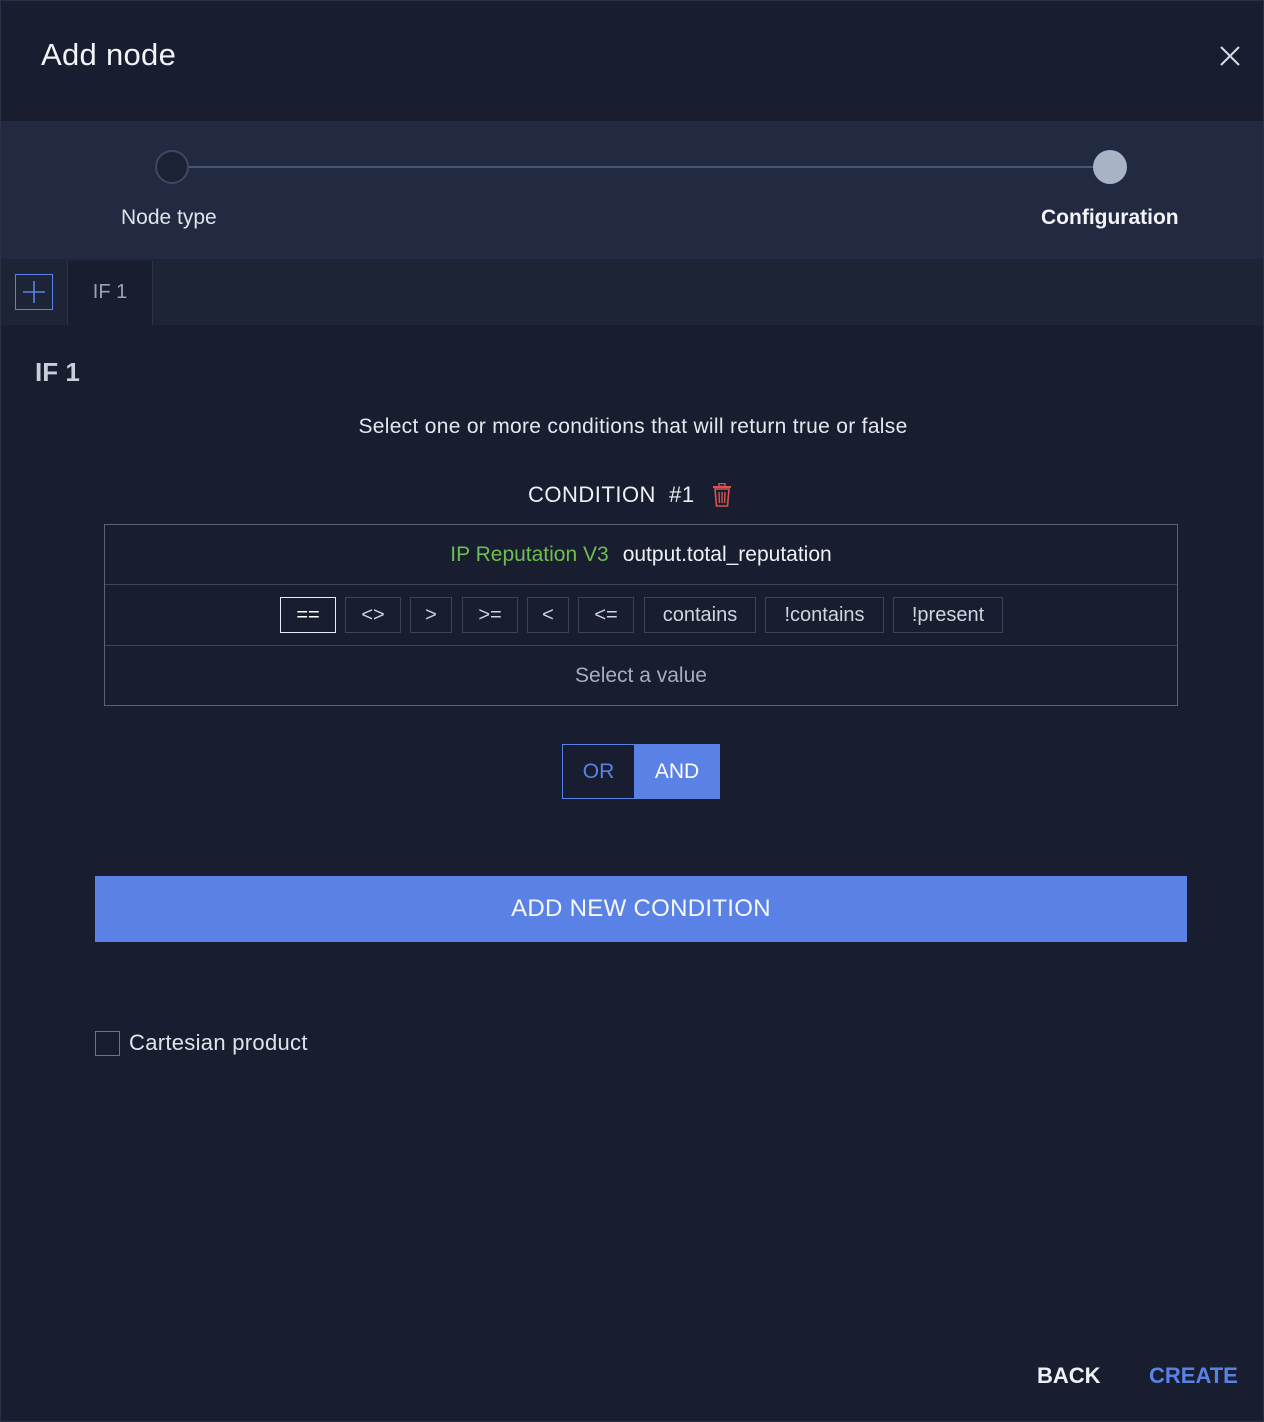 This screenshot has height=1422, width=1264. I want to click on cartesian-product-checkbox, so click(107, 1043).